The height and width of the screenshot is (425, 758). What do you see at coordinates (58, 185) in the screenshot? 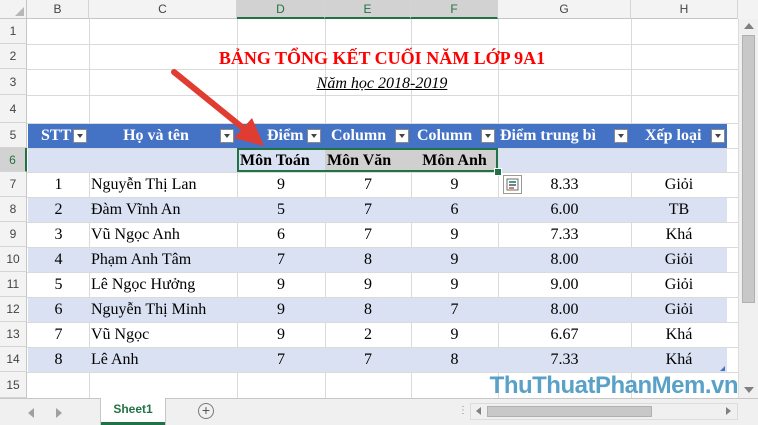
I see `cell-stt: 1` at bounding box center [58, 185].